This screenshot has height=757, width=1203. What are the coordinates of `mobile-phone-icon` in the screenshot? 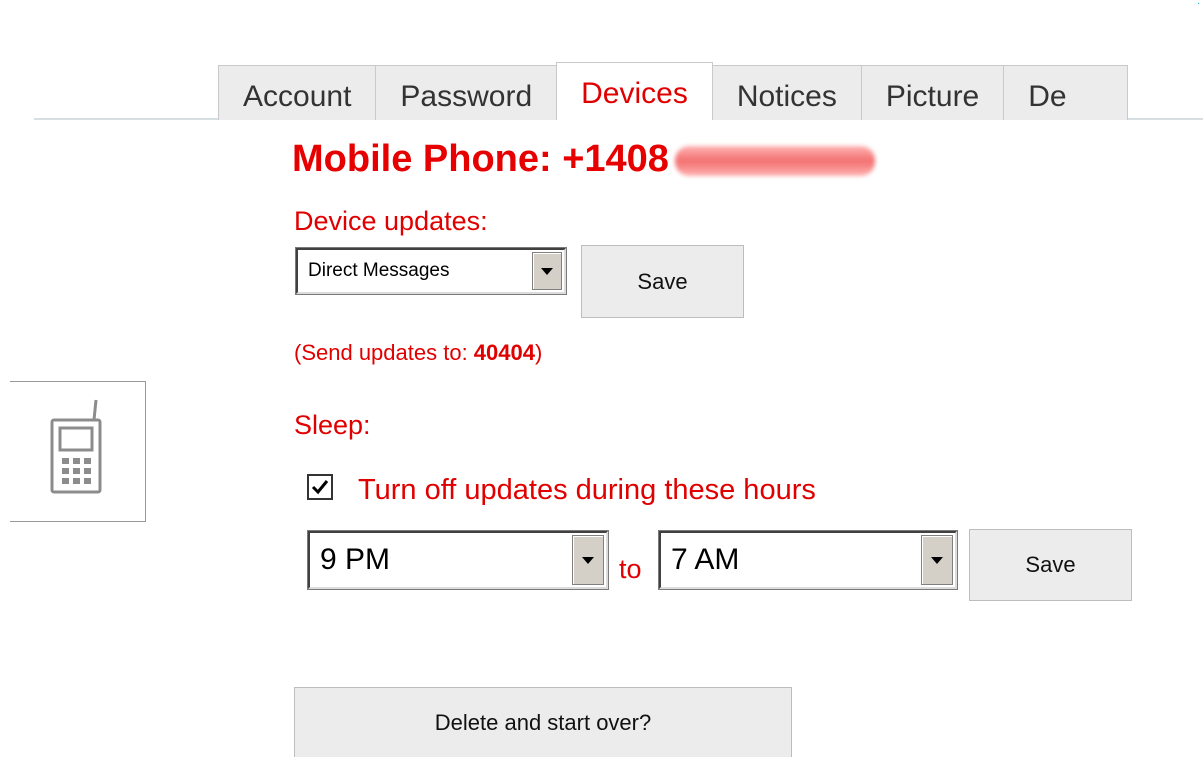 It's located at (76, 446).